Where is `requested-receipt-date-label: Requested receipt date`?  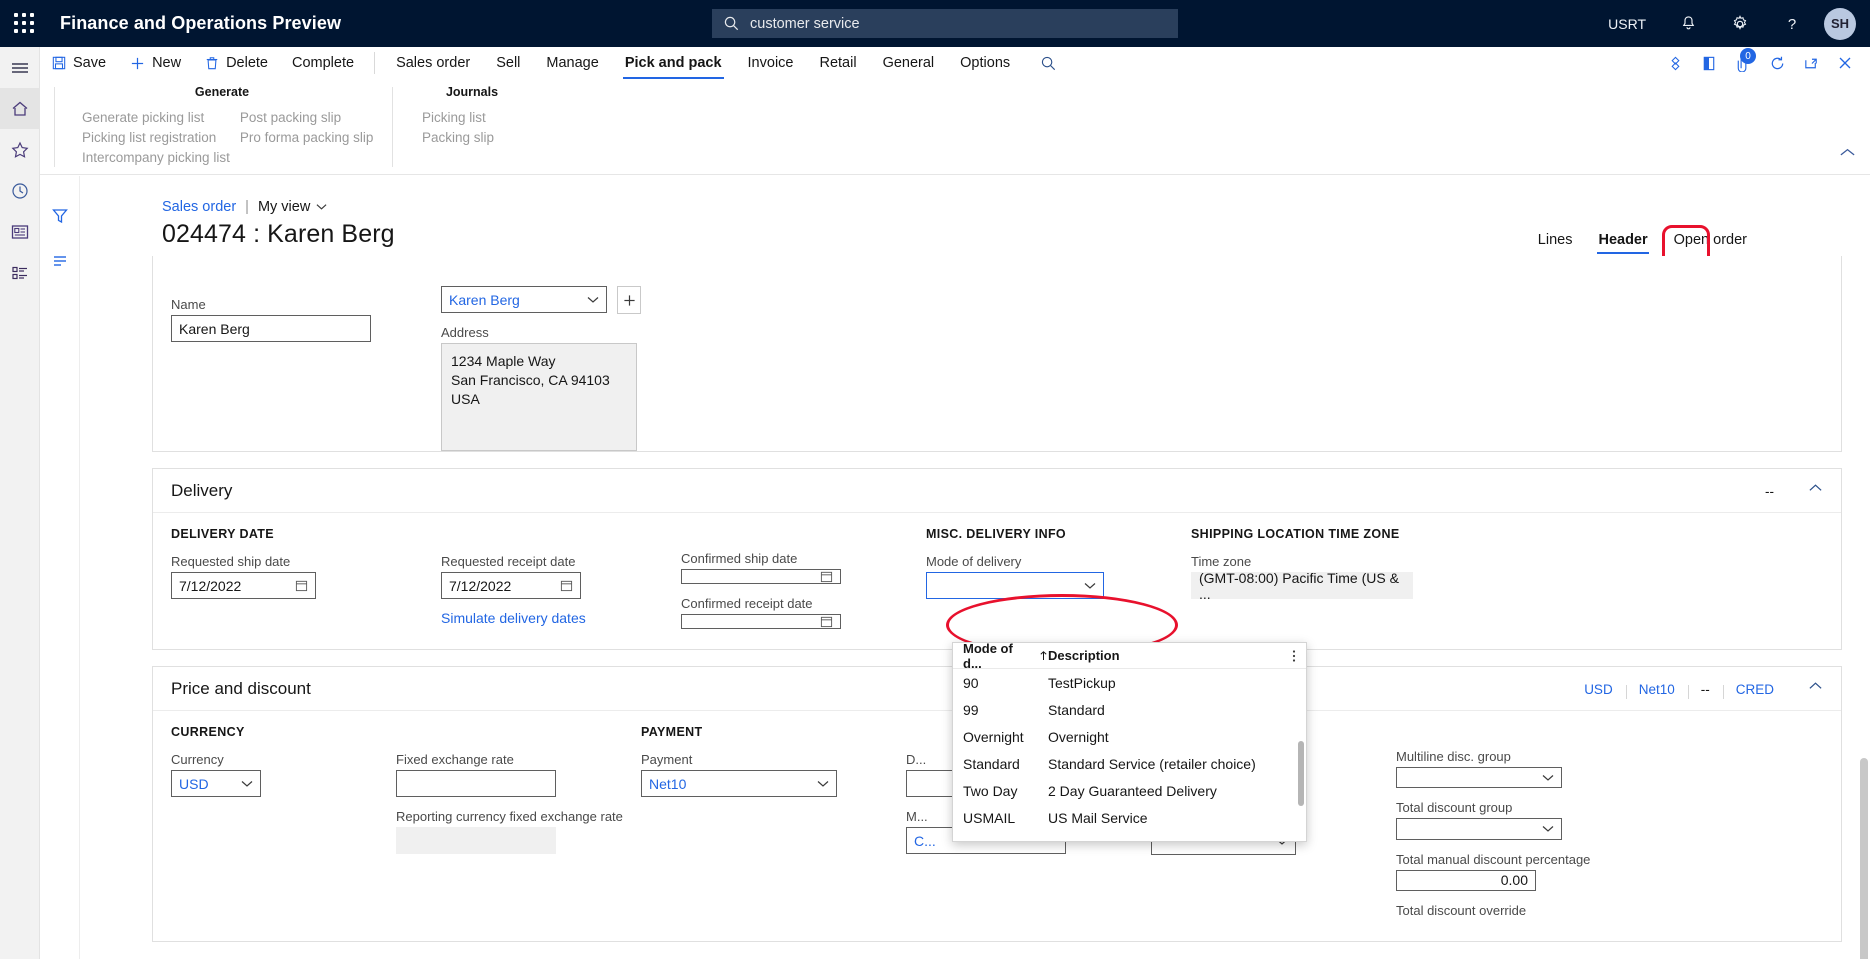
requested-receipt-date-label: Requested receipt date is located at coordinates (508, 561).